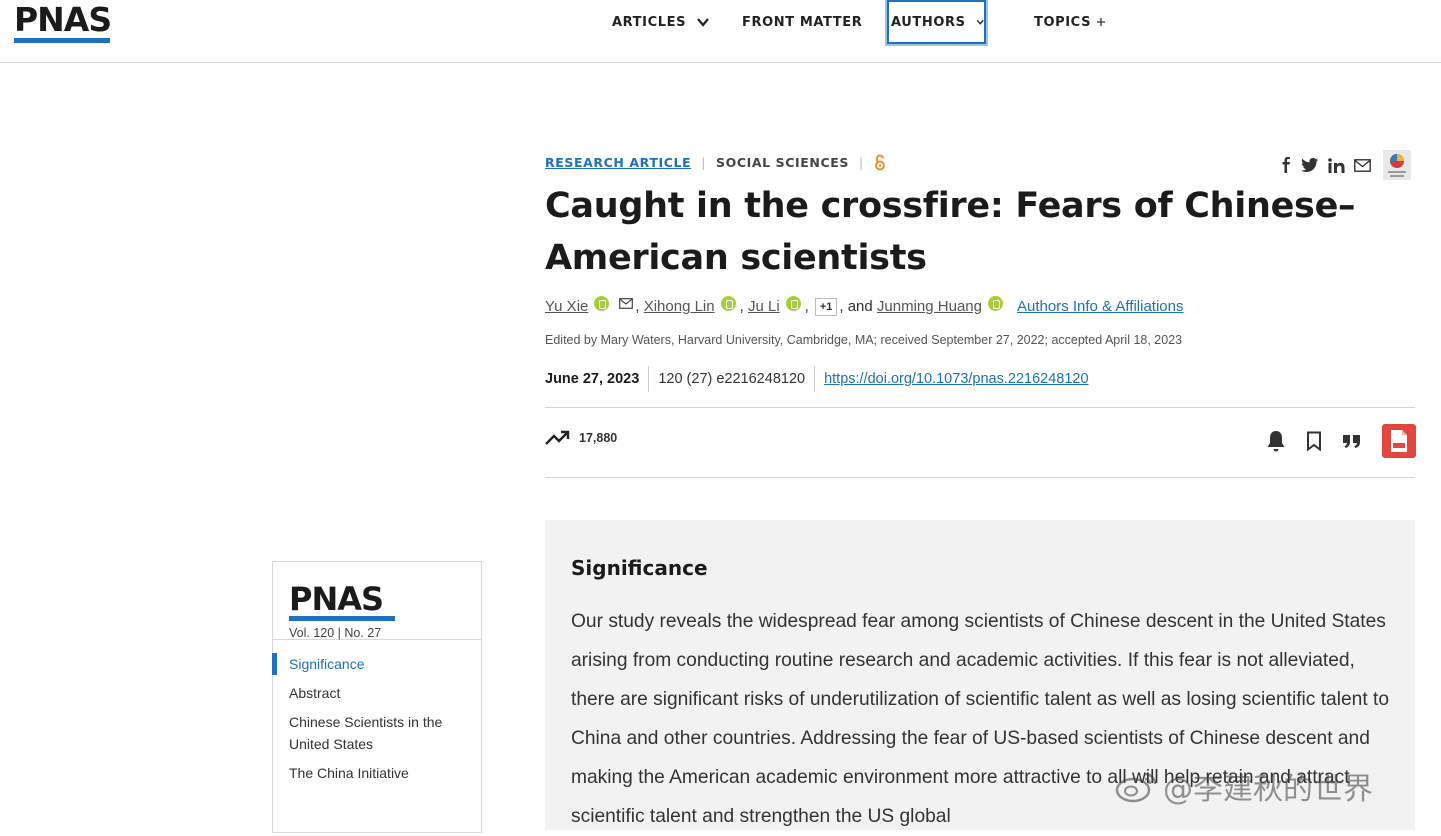 The image size is (1441, 836). Describe the element at coordinates (856, 306) in the screenshot. I see `and-text: , and` at that location.